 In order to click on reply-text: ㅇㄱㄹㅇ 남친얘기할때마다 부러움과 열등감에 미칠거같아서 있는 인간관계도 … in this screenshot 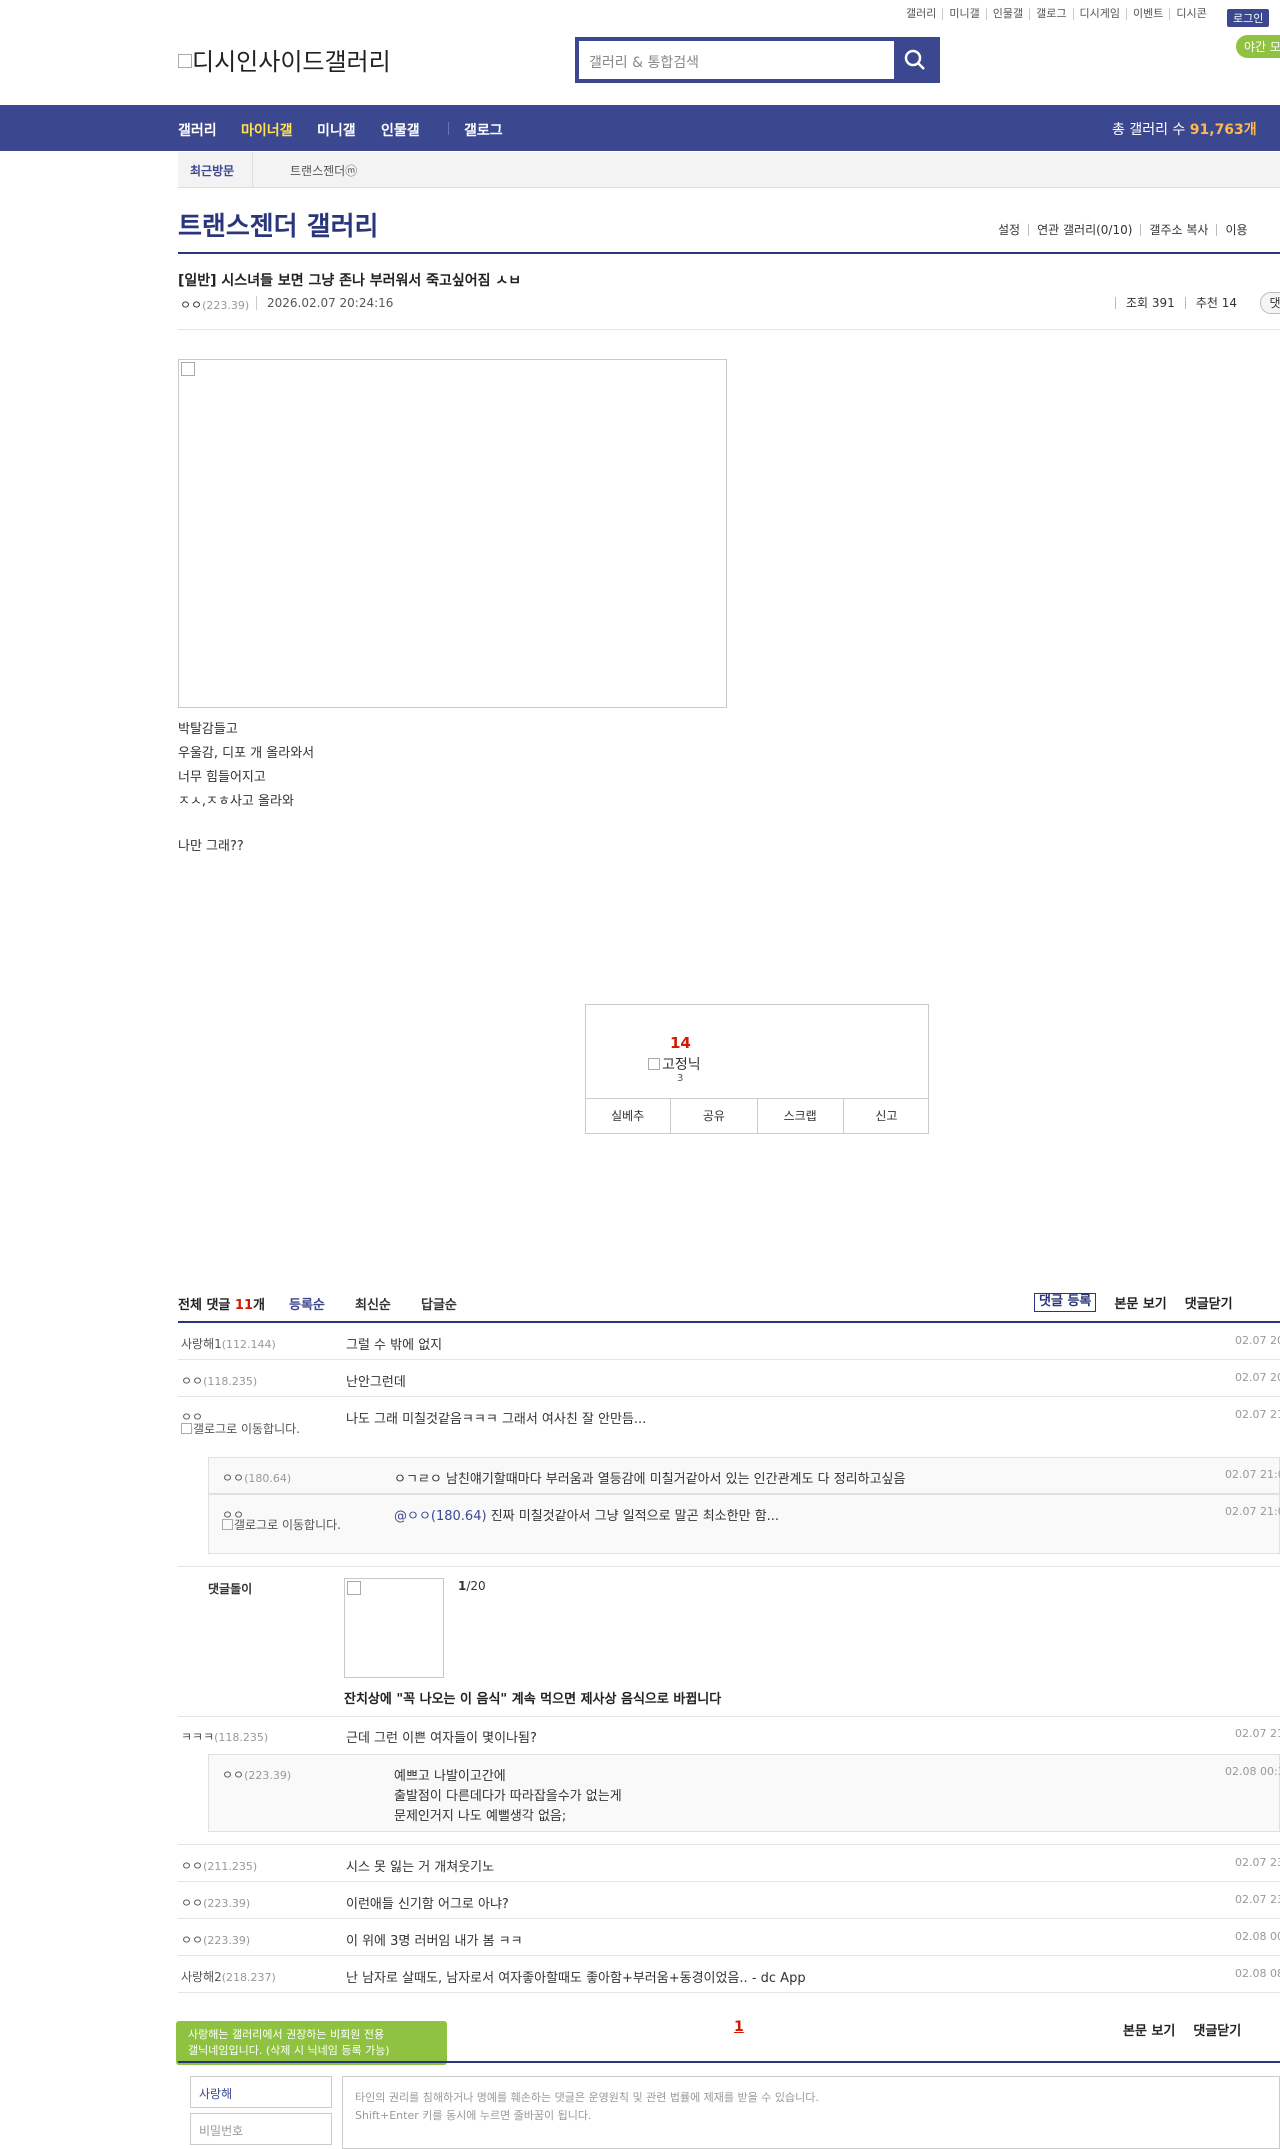, I will do `click(650, 1479)`.